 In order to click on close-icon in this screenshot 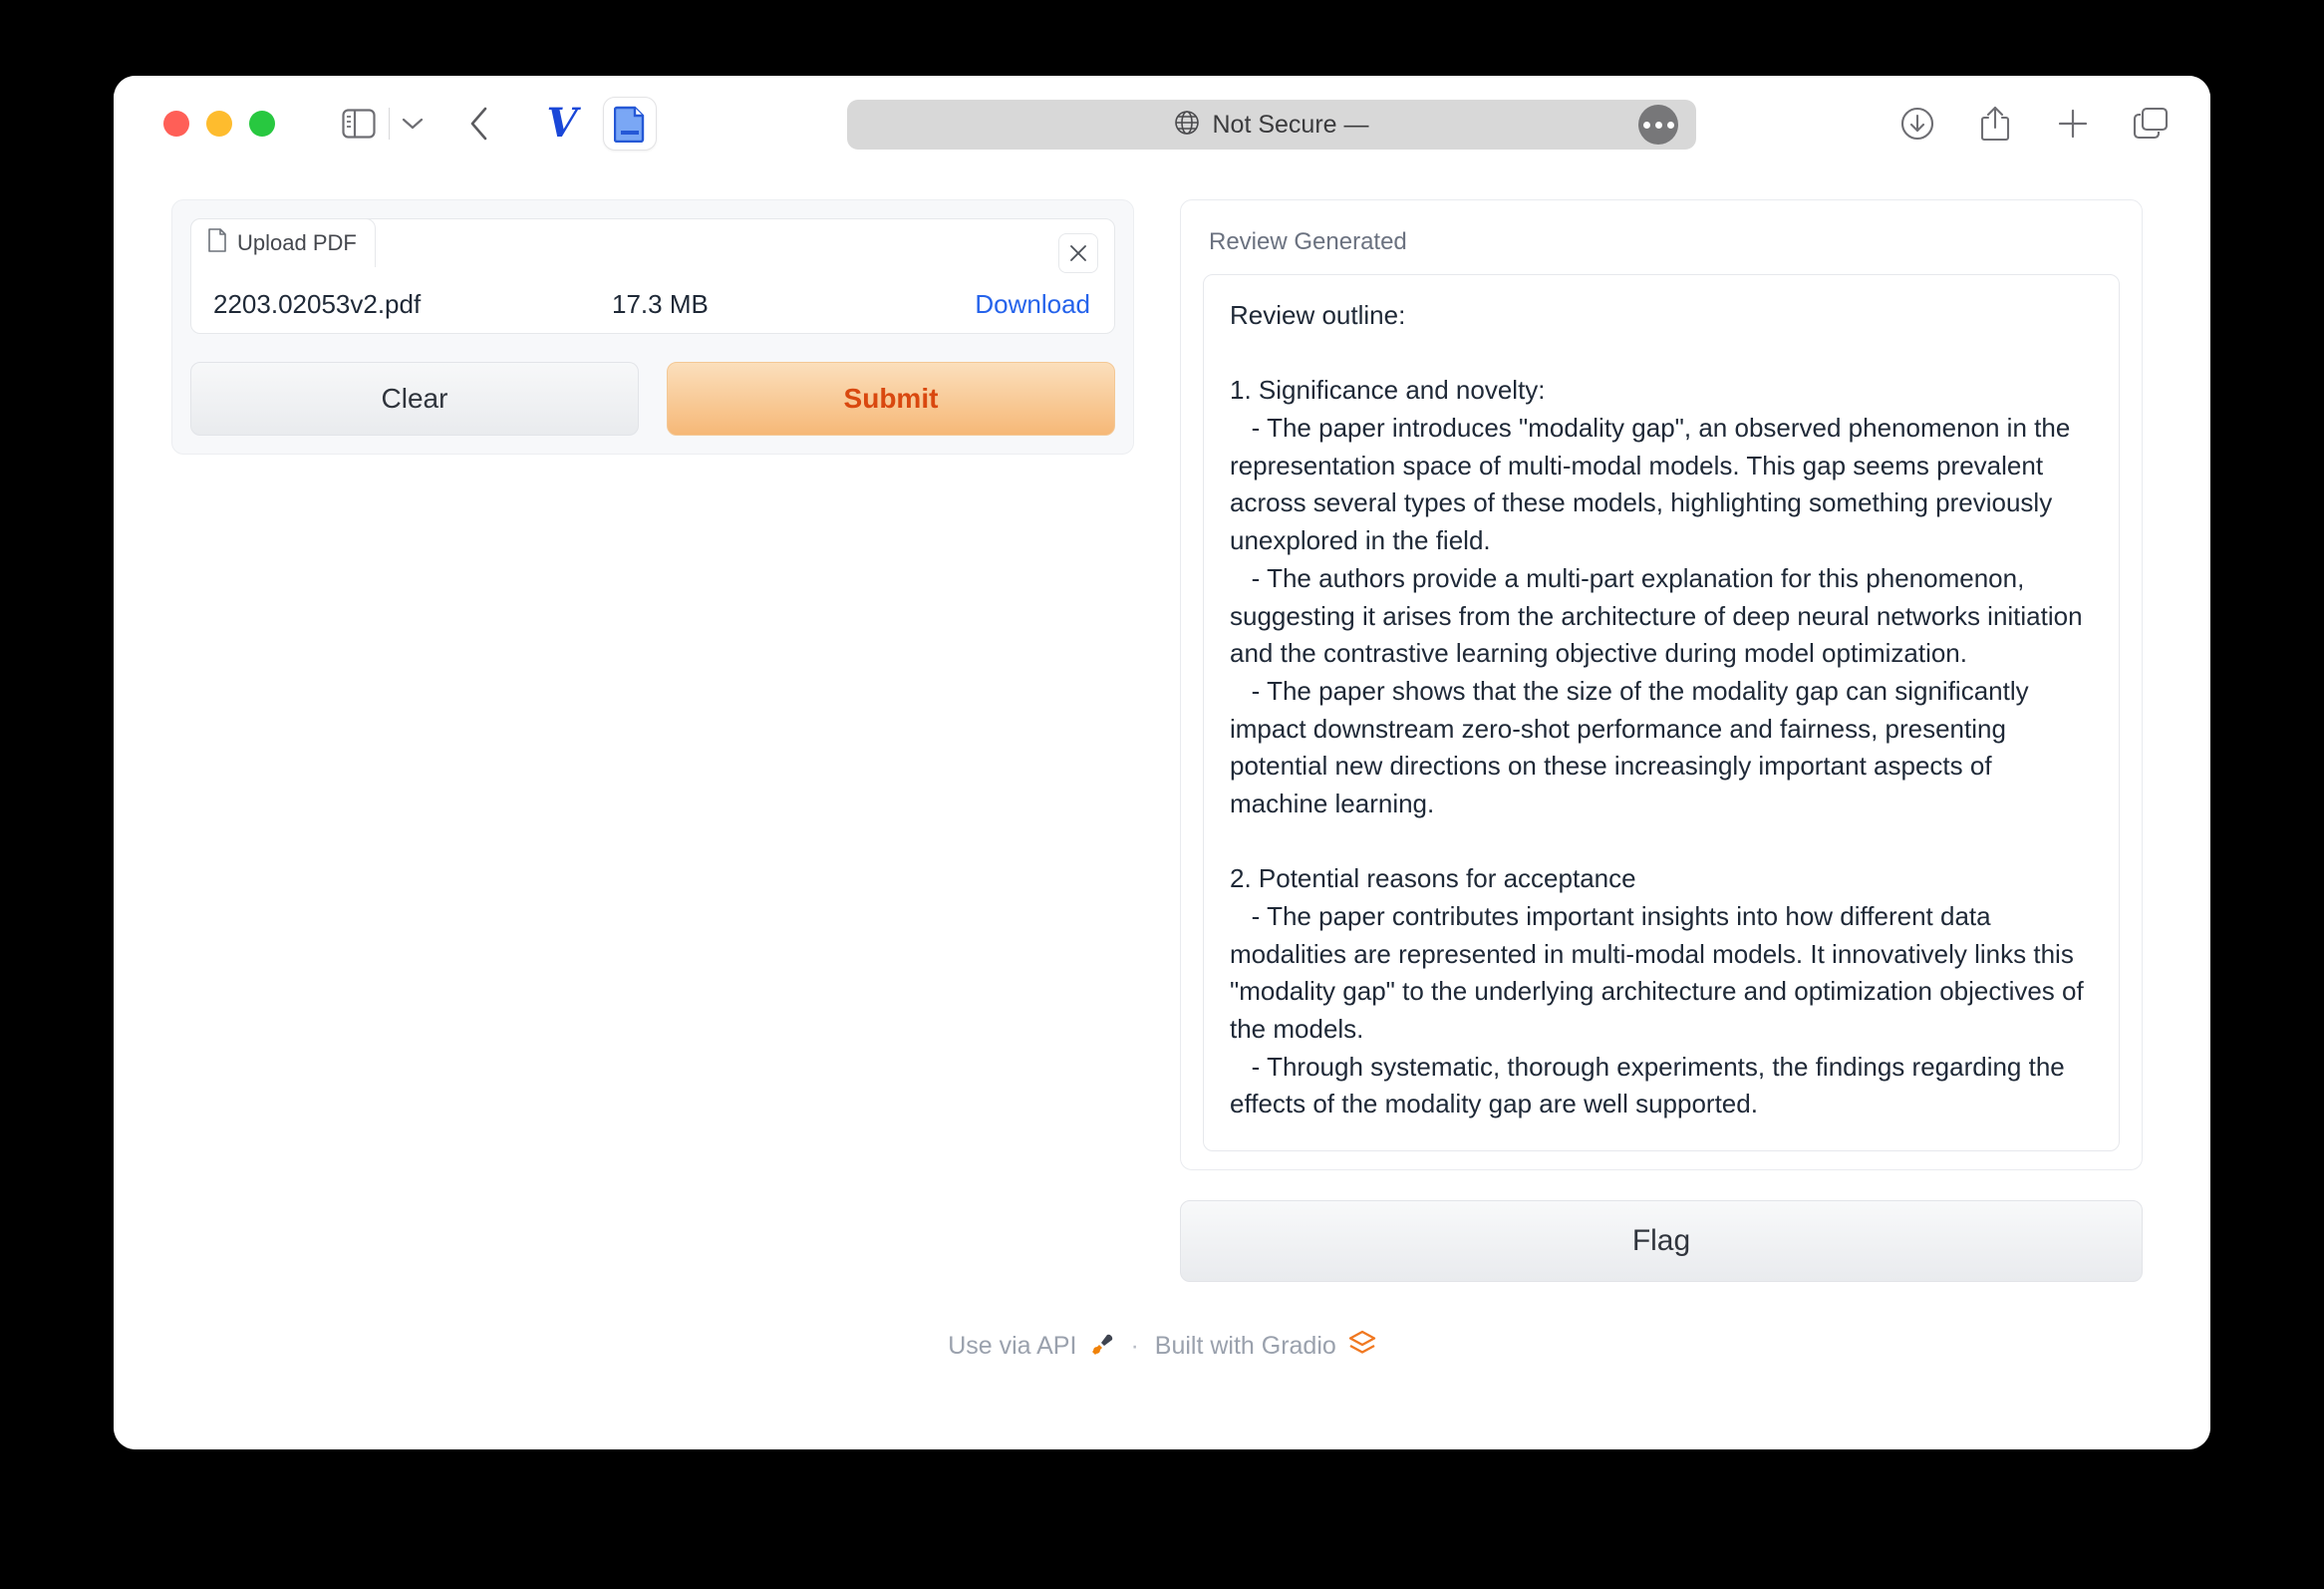, I will do `click(1078, 253)`.